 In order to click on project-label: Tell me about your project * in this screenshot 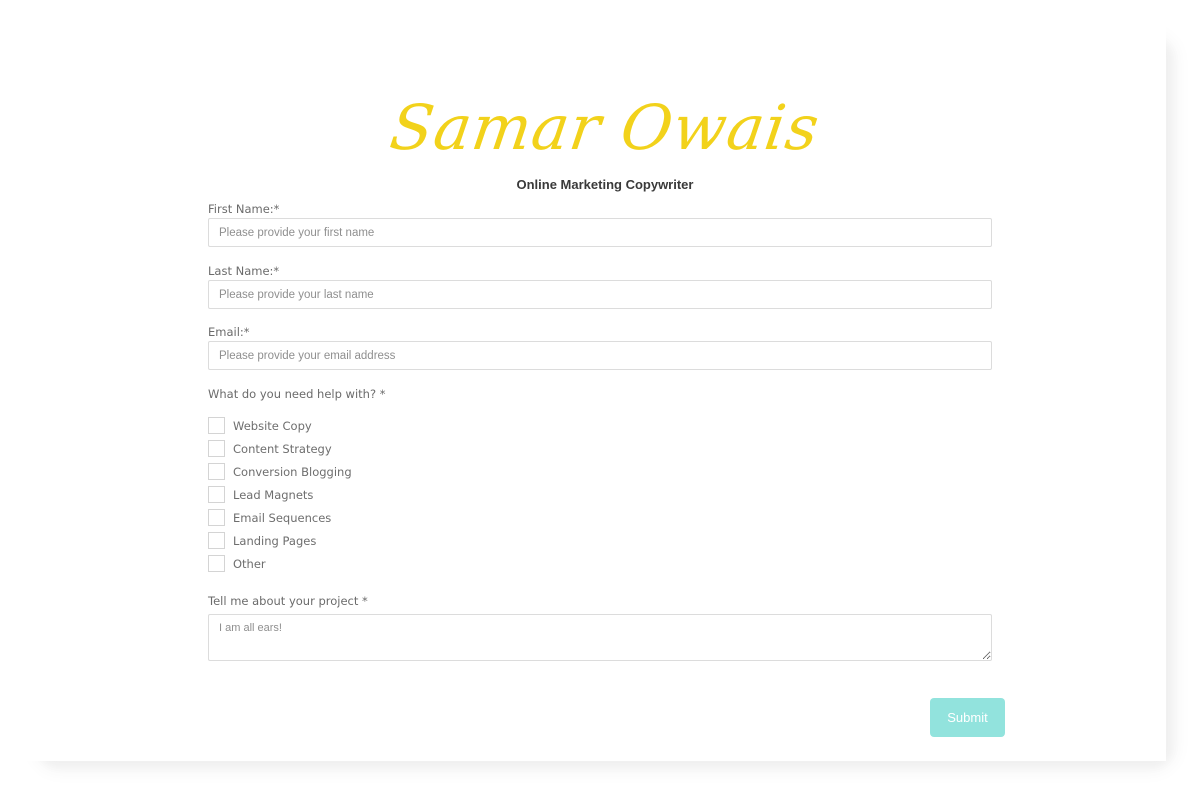, I will do `click(288, 601)`.